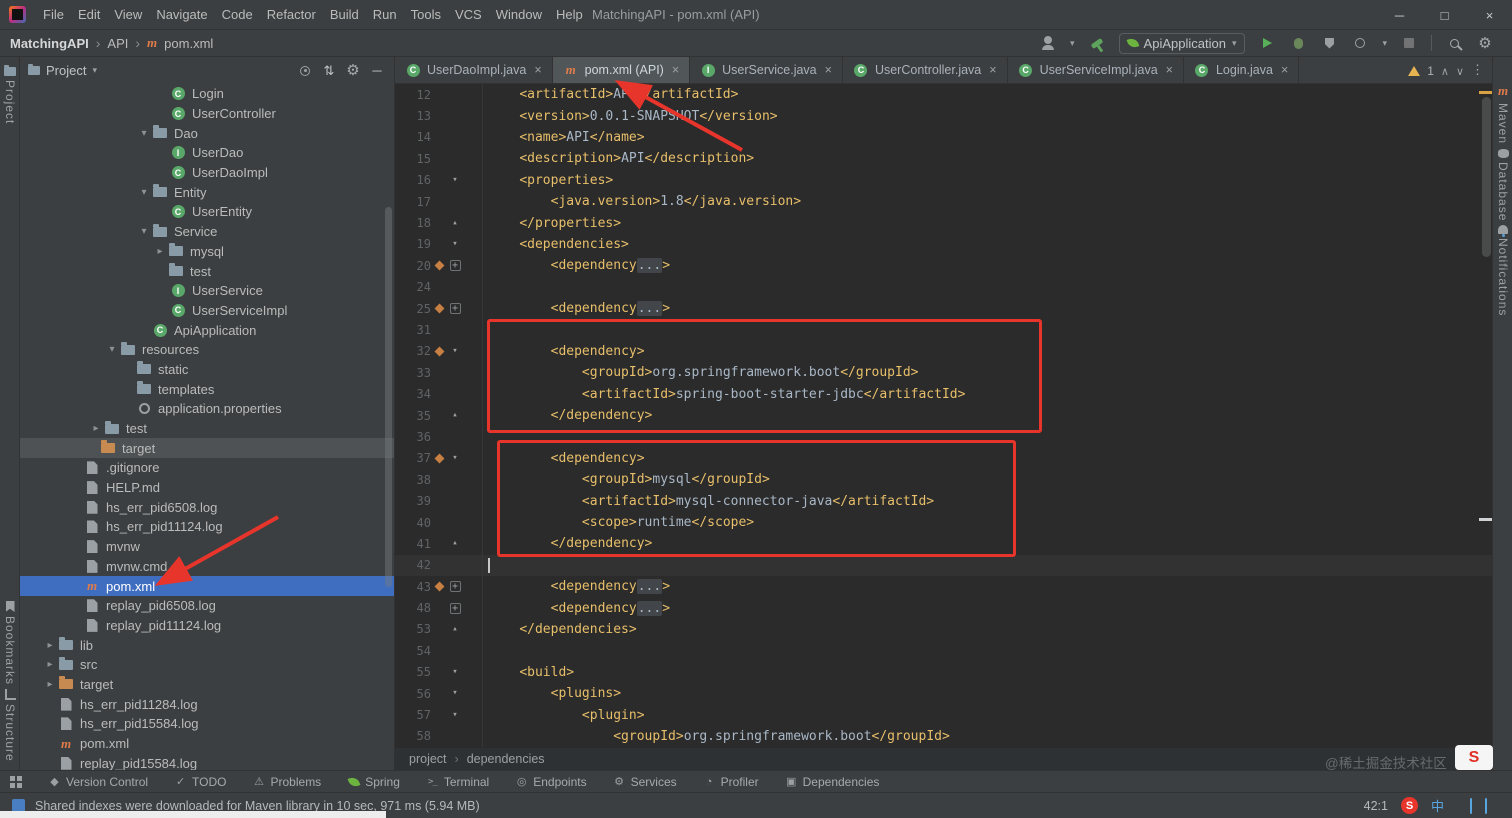  What do you see at coordinates (731, 782) in the screenshot?
I see `toolwindow-profiler: ◔ Profiler` at bounding box center [731, 782].